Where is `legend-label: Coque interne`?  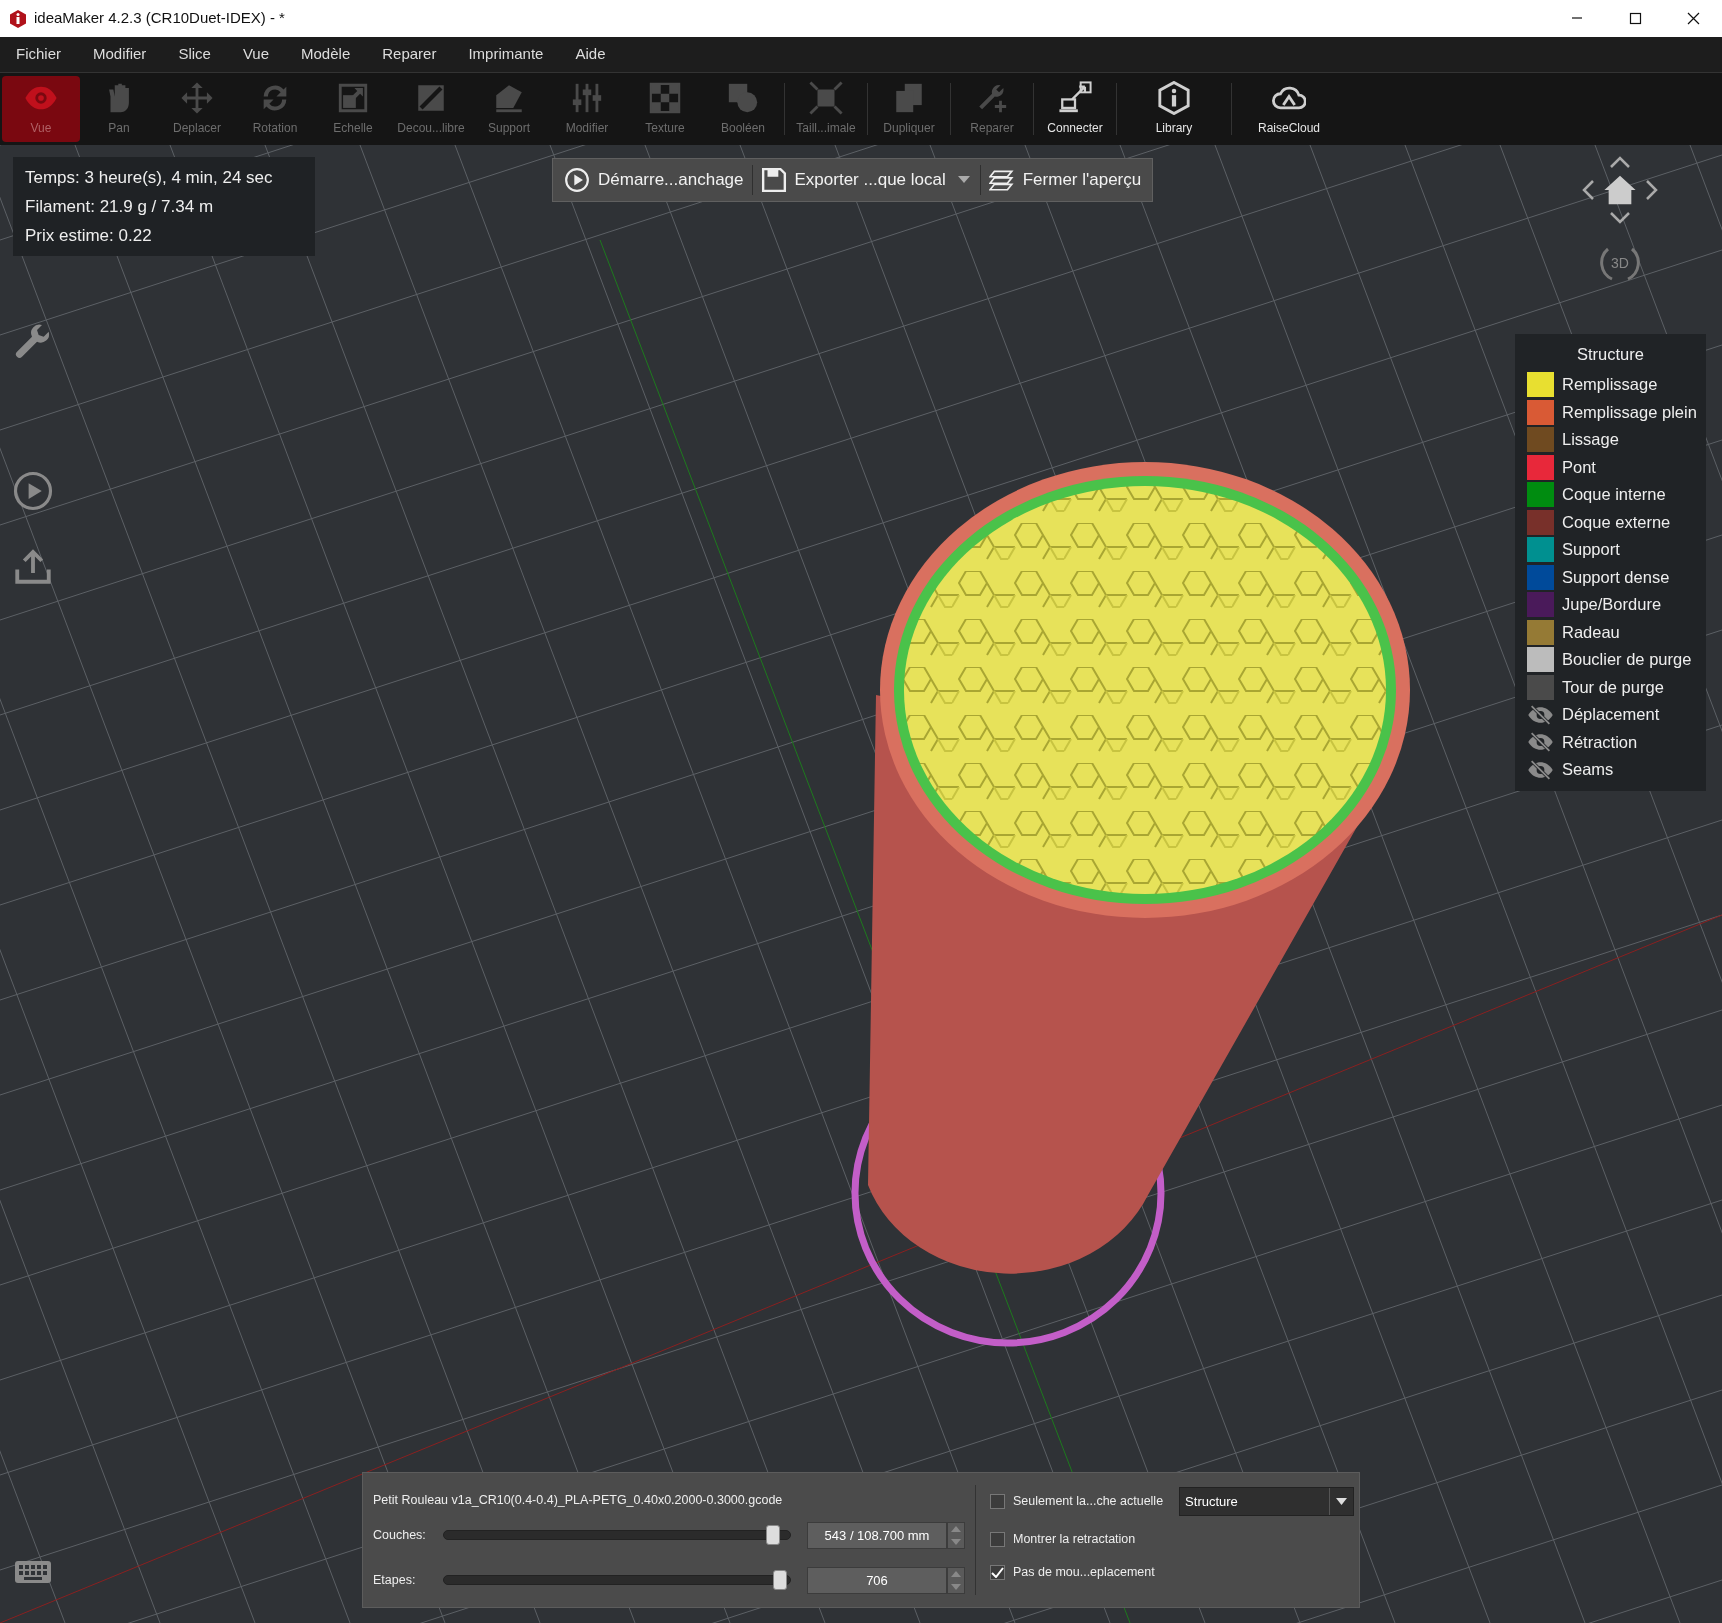 legend-label: Coque interne is located at coordinates (1614, 495).